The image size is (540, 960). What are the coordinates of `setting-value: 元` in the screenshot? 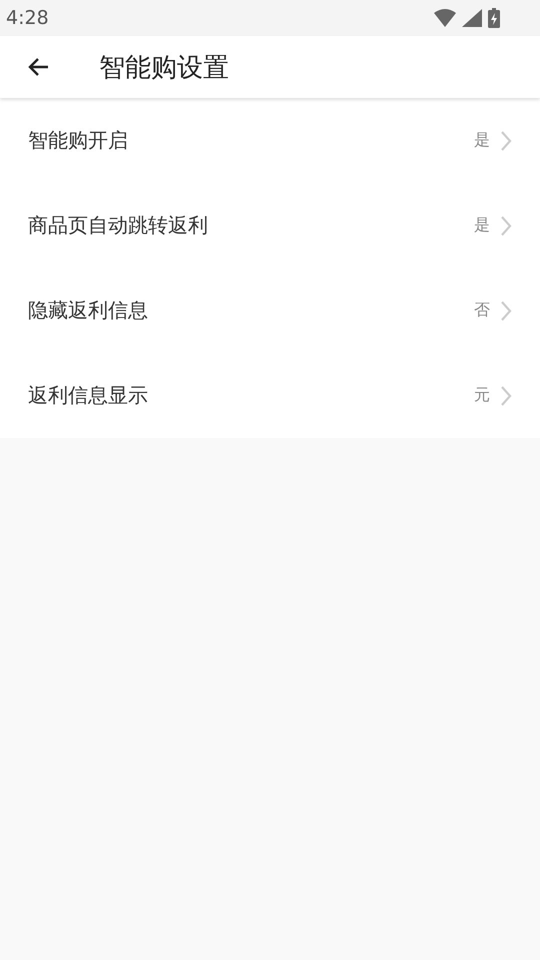 It's located at (482, 395).